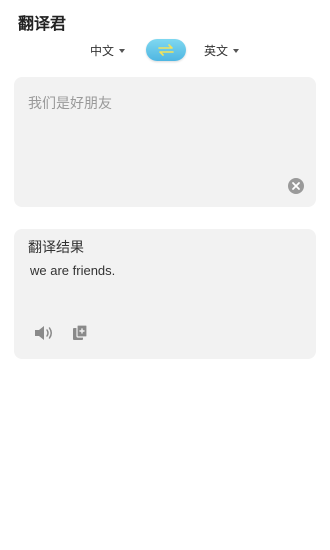 This screenshot has height=550, width=330. What do you see at coordinates (56, 248) in the screenshot?
I see `result-title: 翻译结果` at bounding box center [56, 248].